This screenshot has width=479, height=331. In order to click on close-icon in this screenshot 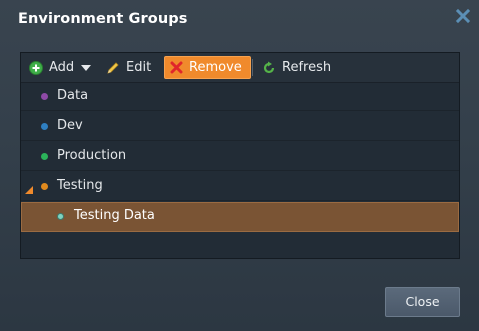, I will do `click(463, 16)`.